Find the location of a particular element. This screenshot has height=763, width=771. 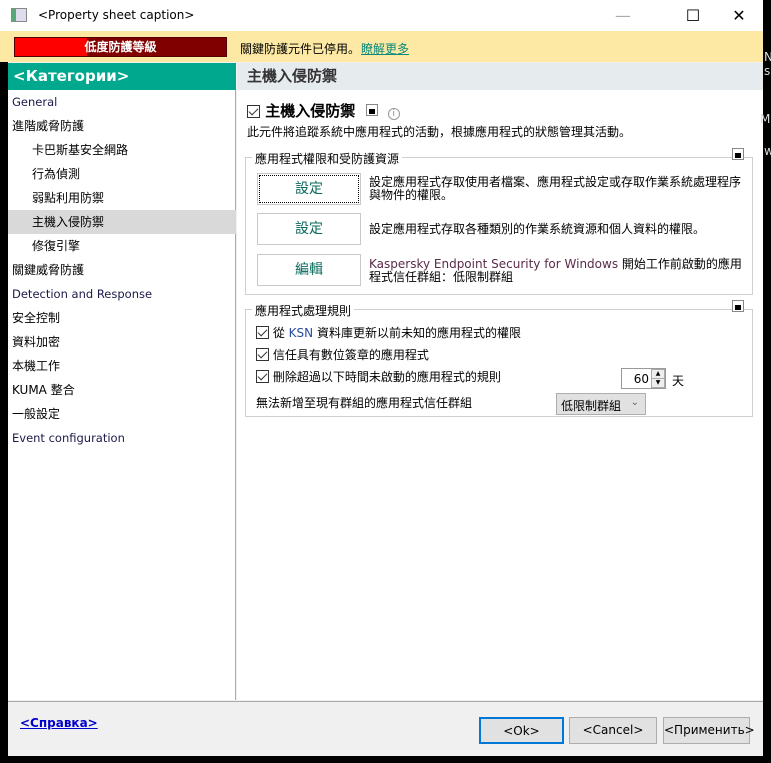

product-name: Kaspersky Endpoint Security for Windows is located at coordinates (494, 264).